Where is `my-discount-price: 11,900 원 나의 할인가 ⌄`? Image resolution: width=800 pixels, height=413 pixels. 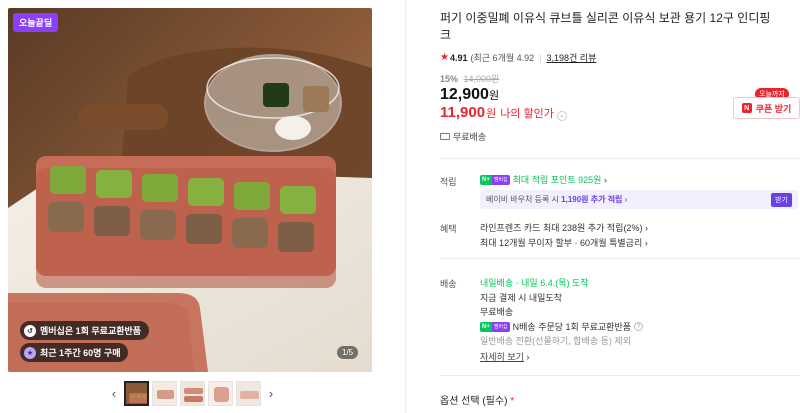 my-discount-price: 11,900 원 나의 할인가 ⌄ is located at coordinates (503, 112).